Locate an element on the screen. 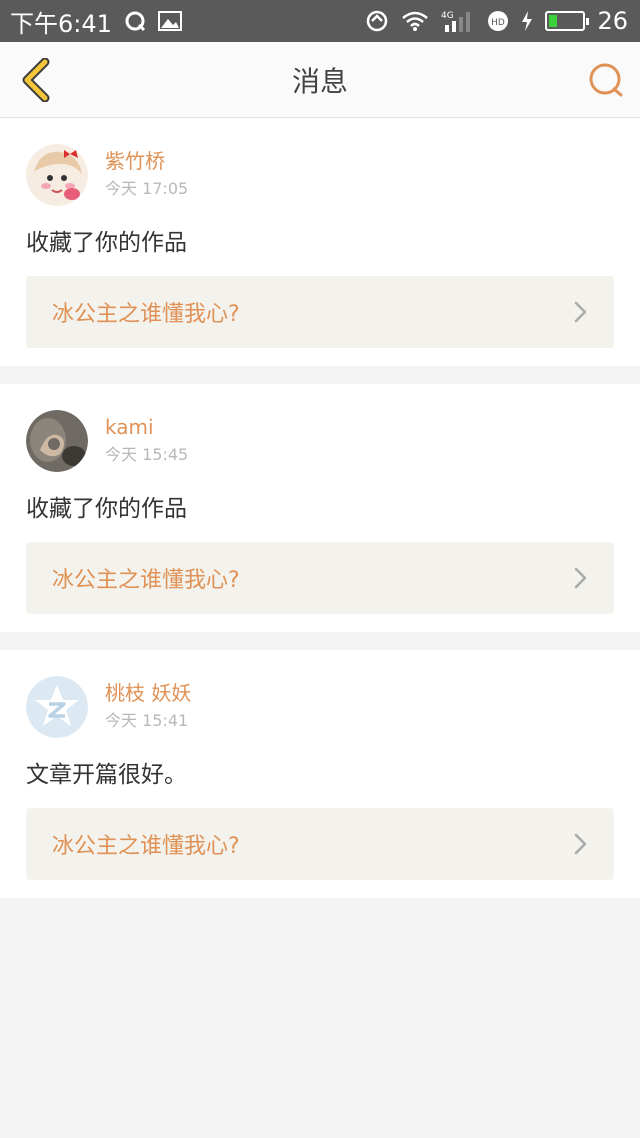 The image size is (640, 1138). wifi-icon is located at coordinates (415, 21).